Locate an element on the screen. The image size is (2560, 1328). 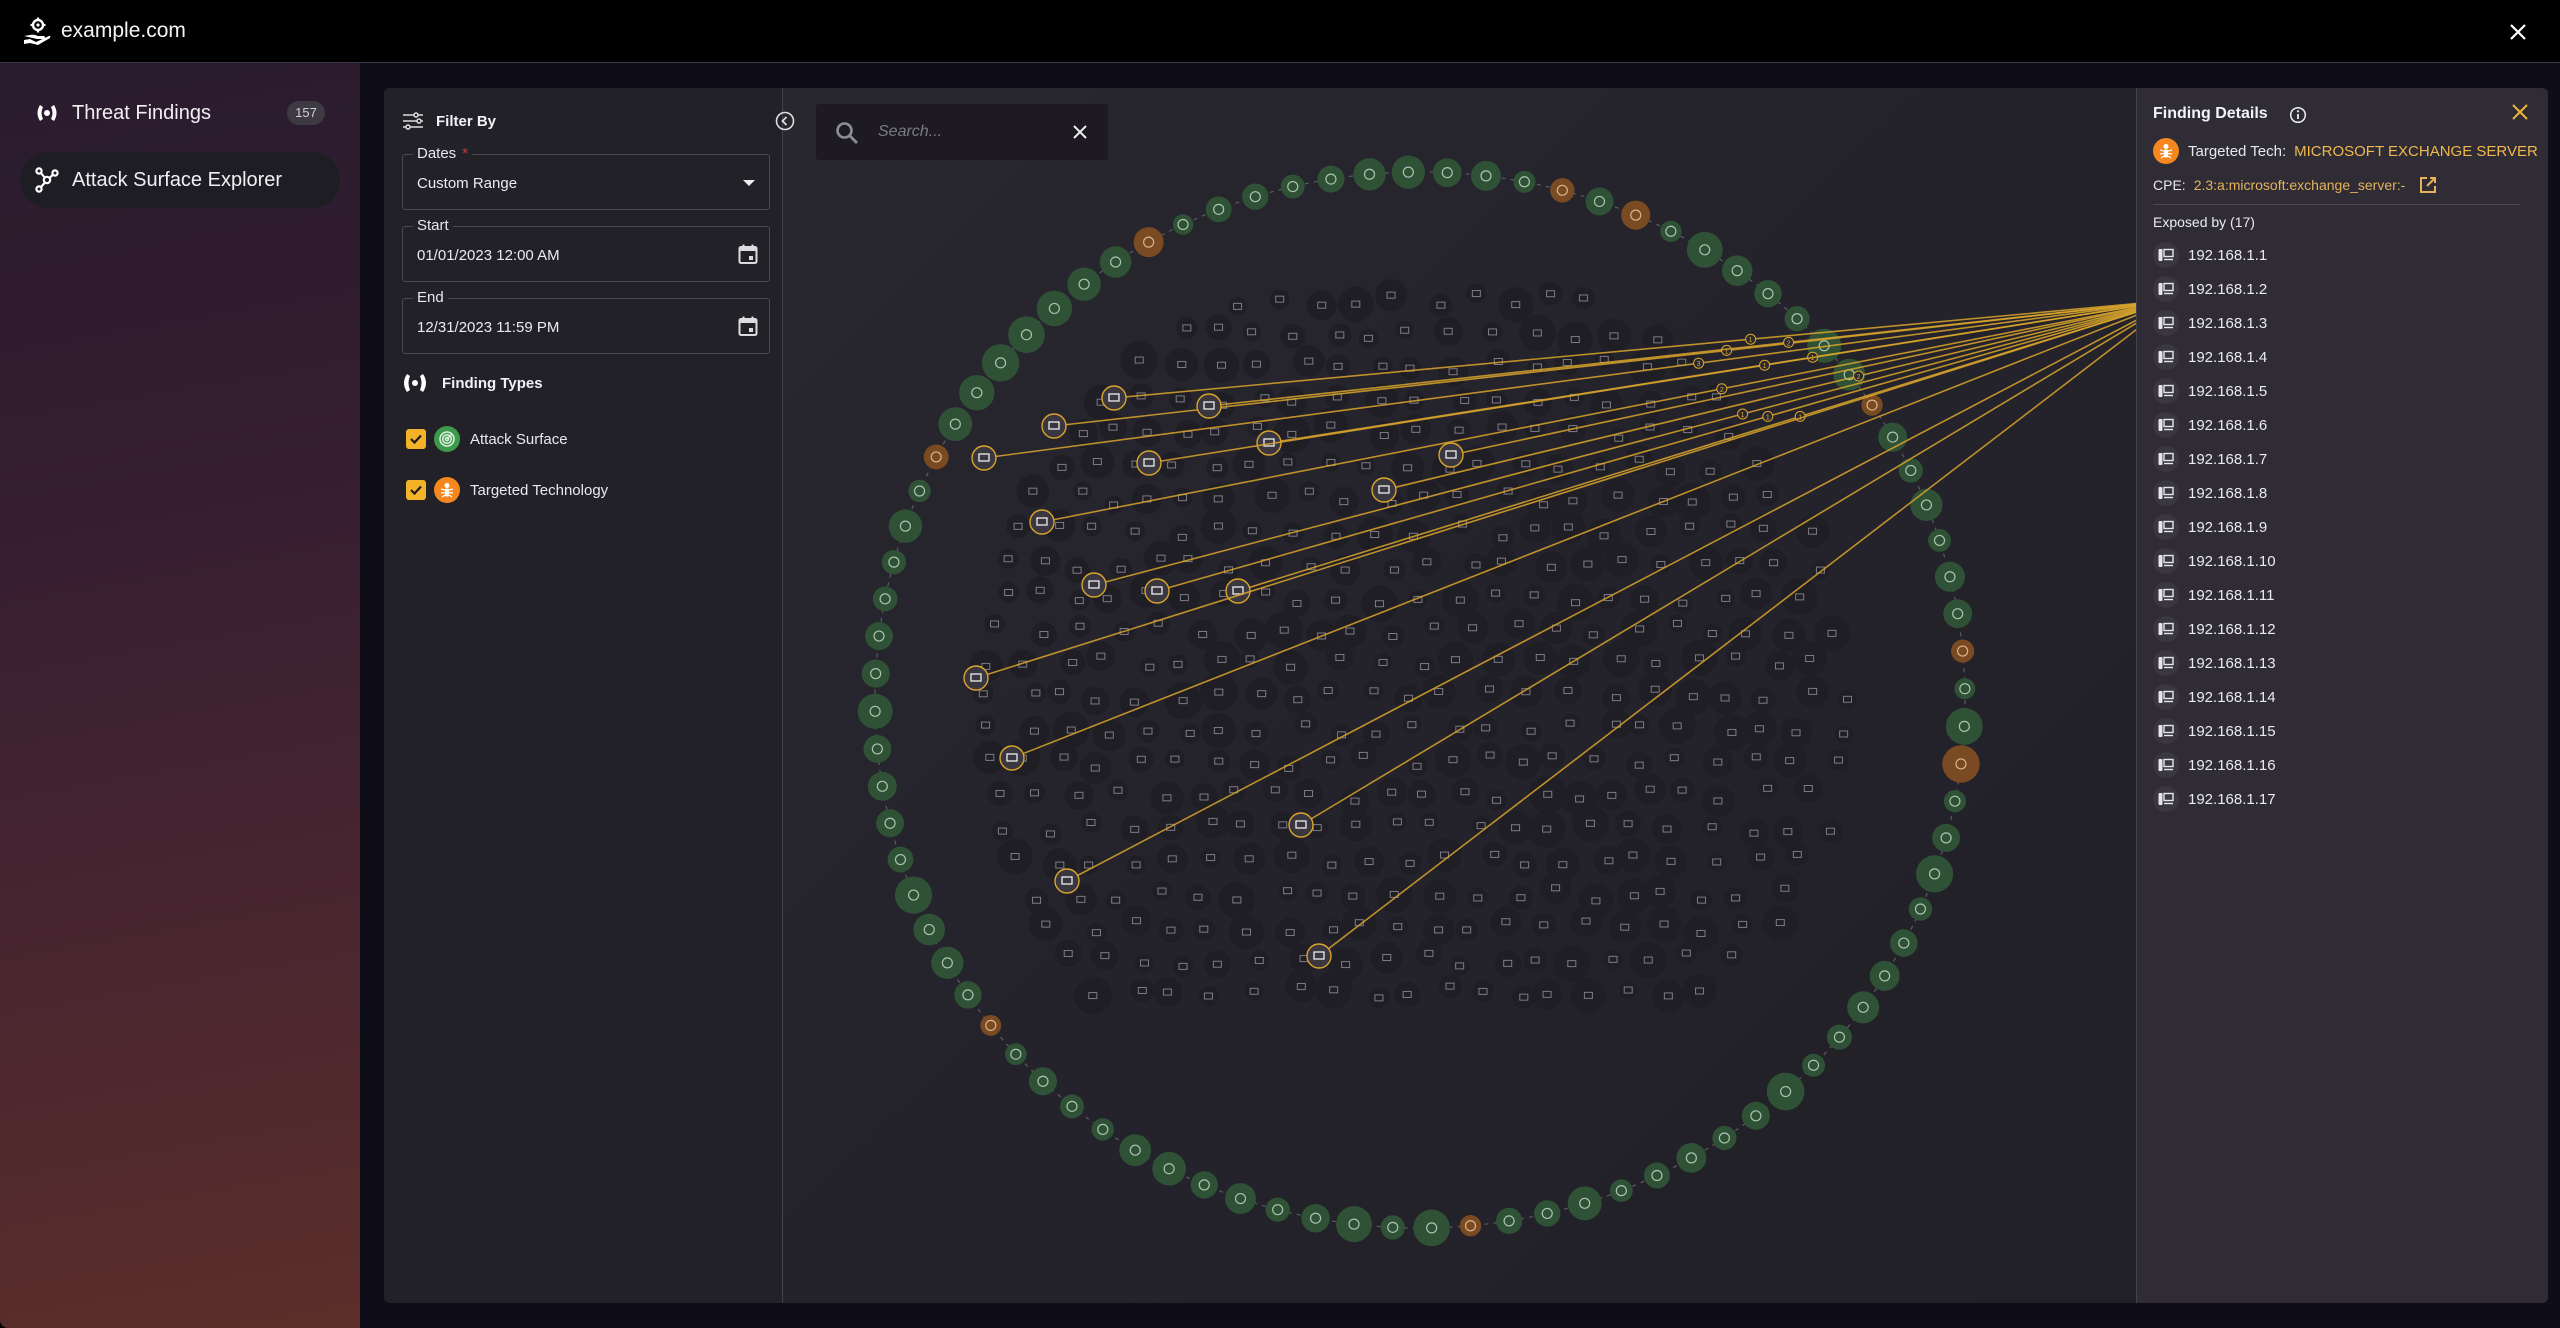
targeted-technology-node is located at coordinates (1148, 242).